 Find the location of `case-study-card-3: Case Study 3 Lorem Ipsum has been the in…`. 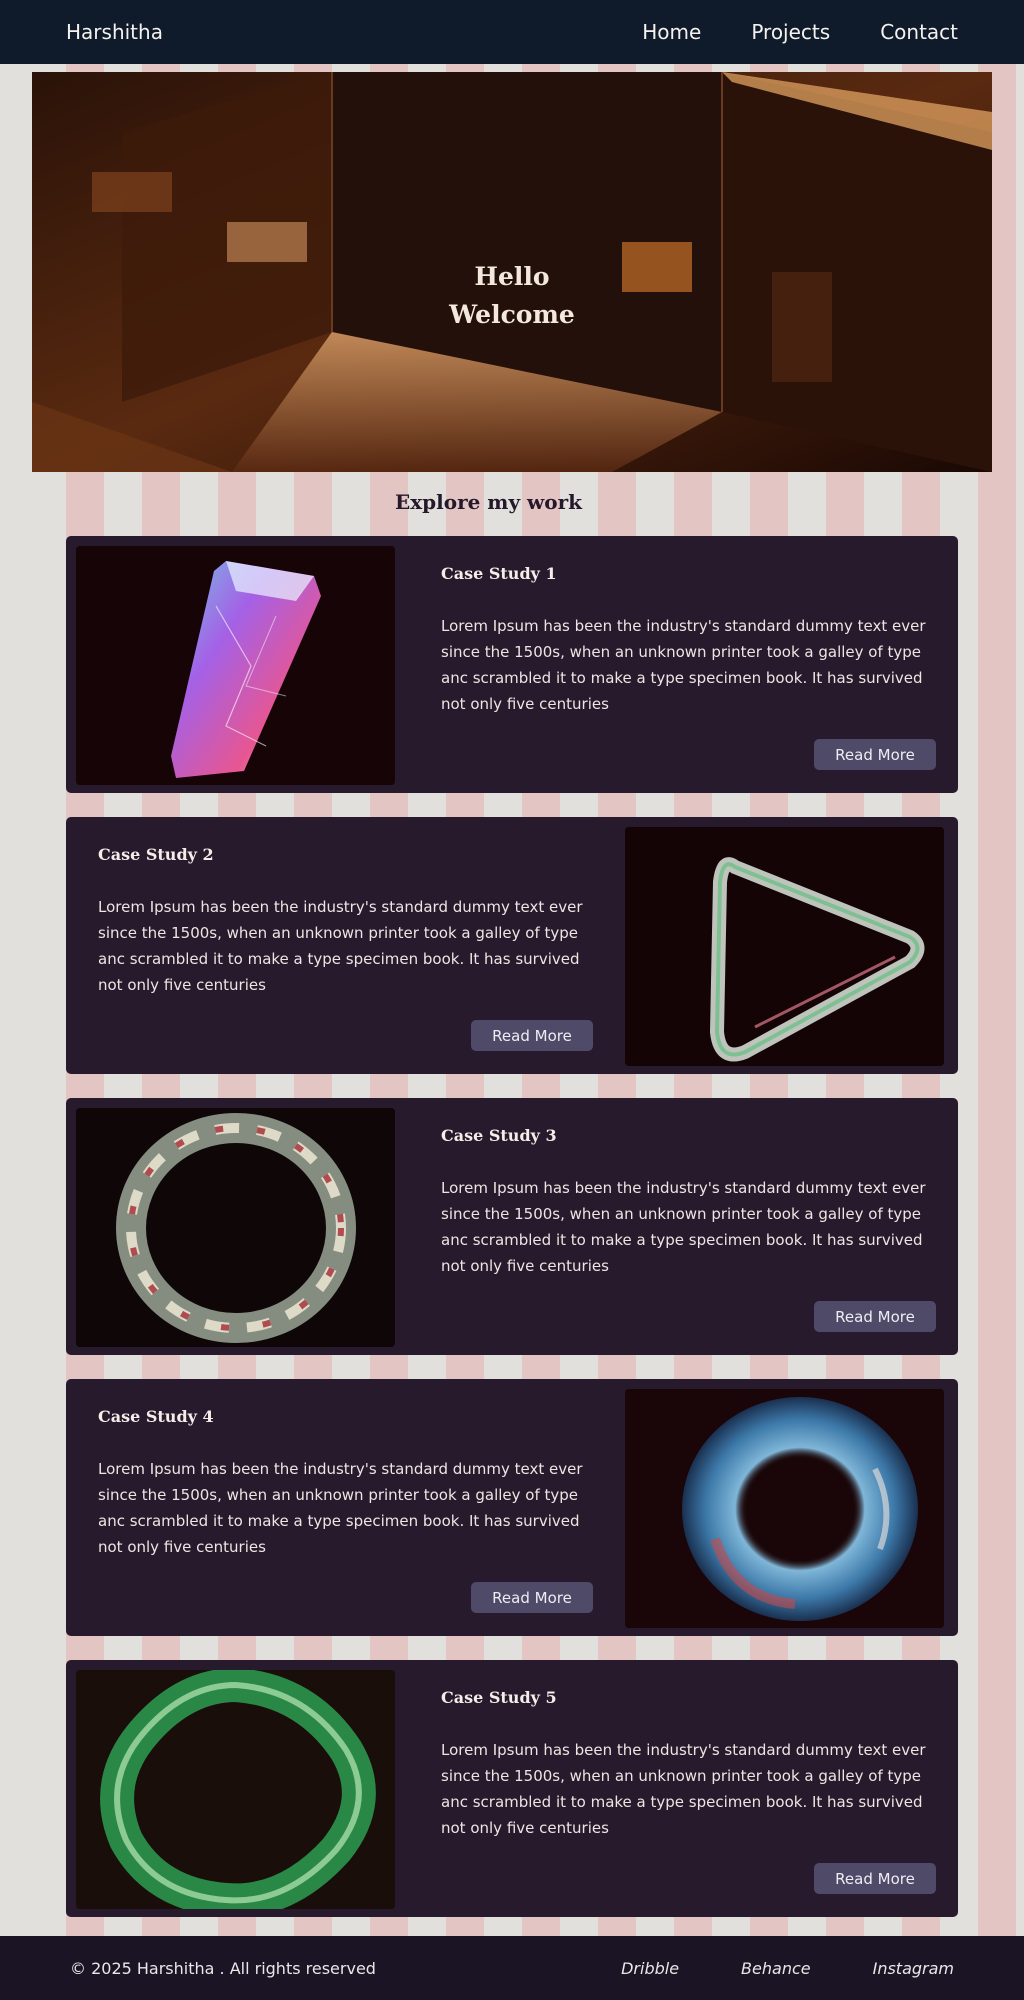

case-study-card-3: Case Study 3 Lorem Ipsum has been the in… is located at coordinates (512, 1226).